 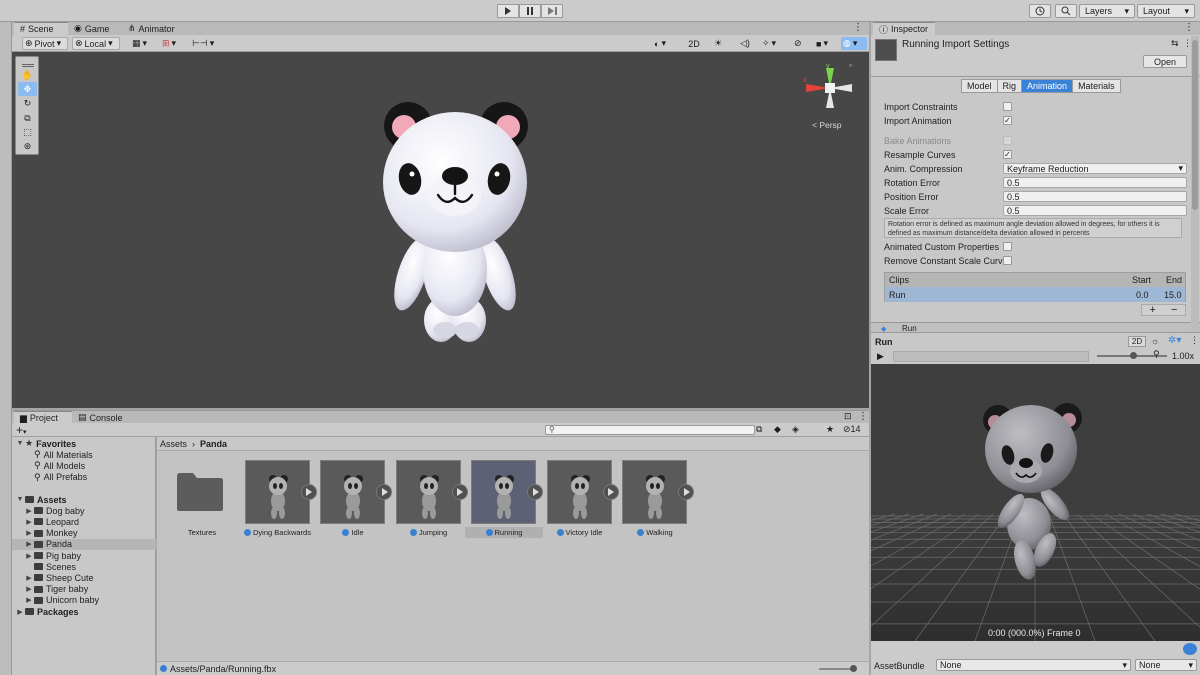 I want to click on gizmos-button: ◍ ▾, so click(x=854, y=43).